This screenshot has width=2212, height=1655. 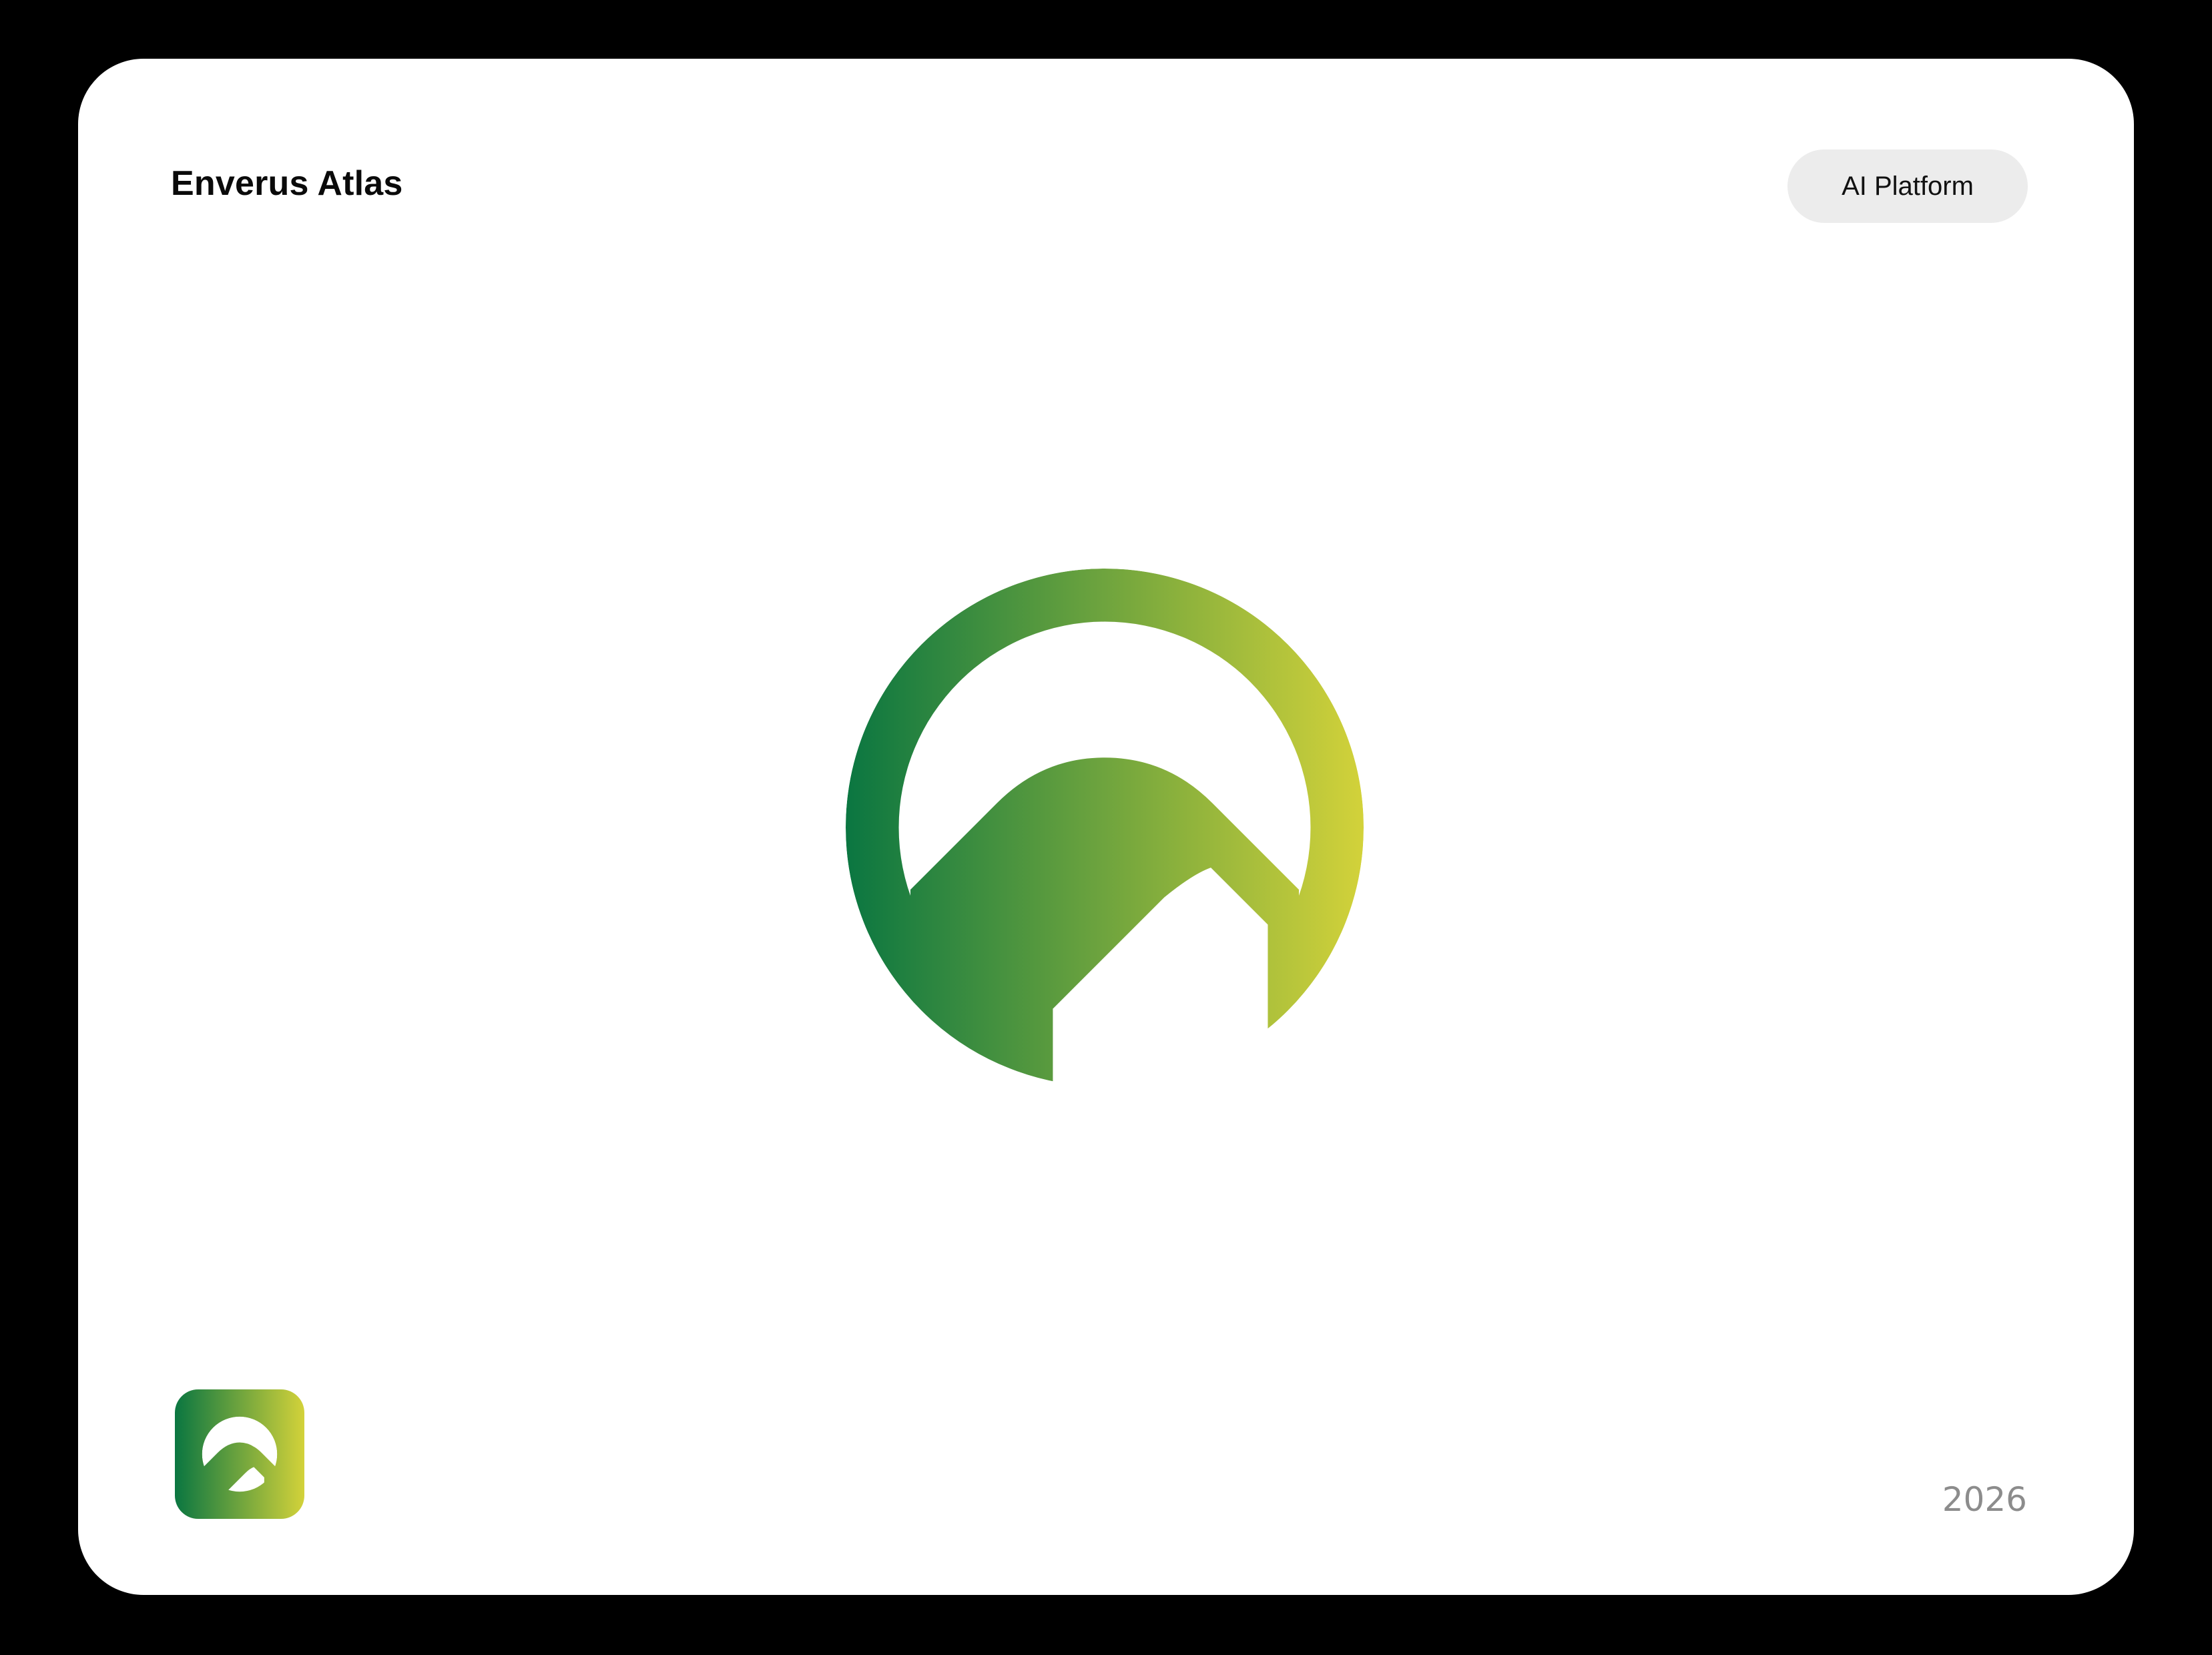 I want to click on ai-platform-badge: AI Platform, so click(x=1907, y=186).